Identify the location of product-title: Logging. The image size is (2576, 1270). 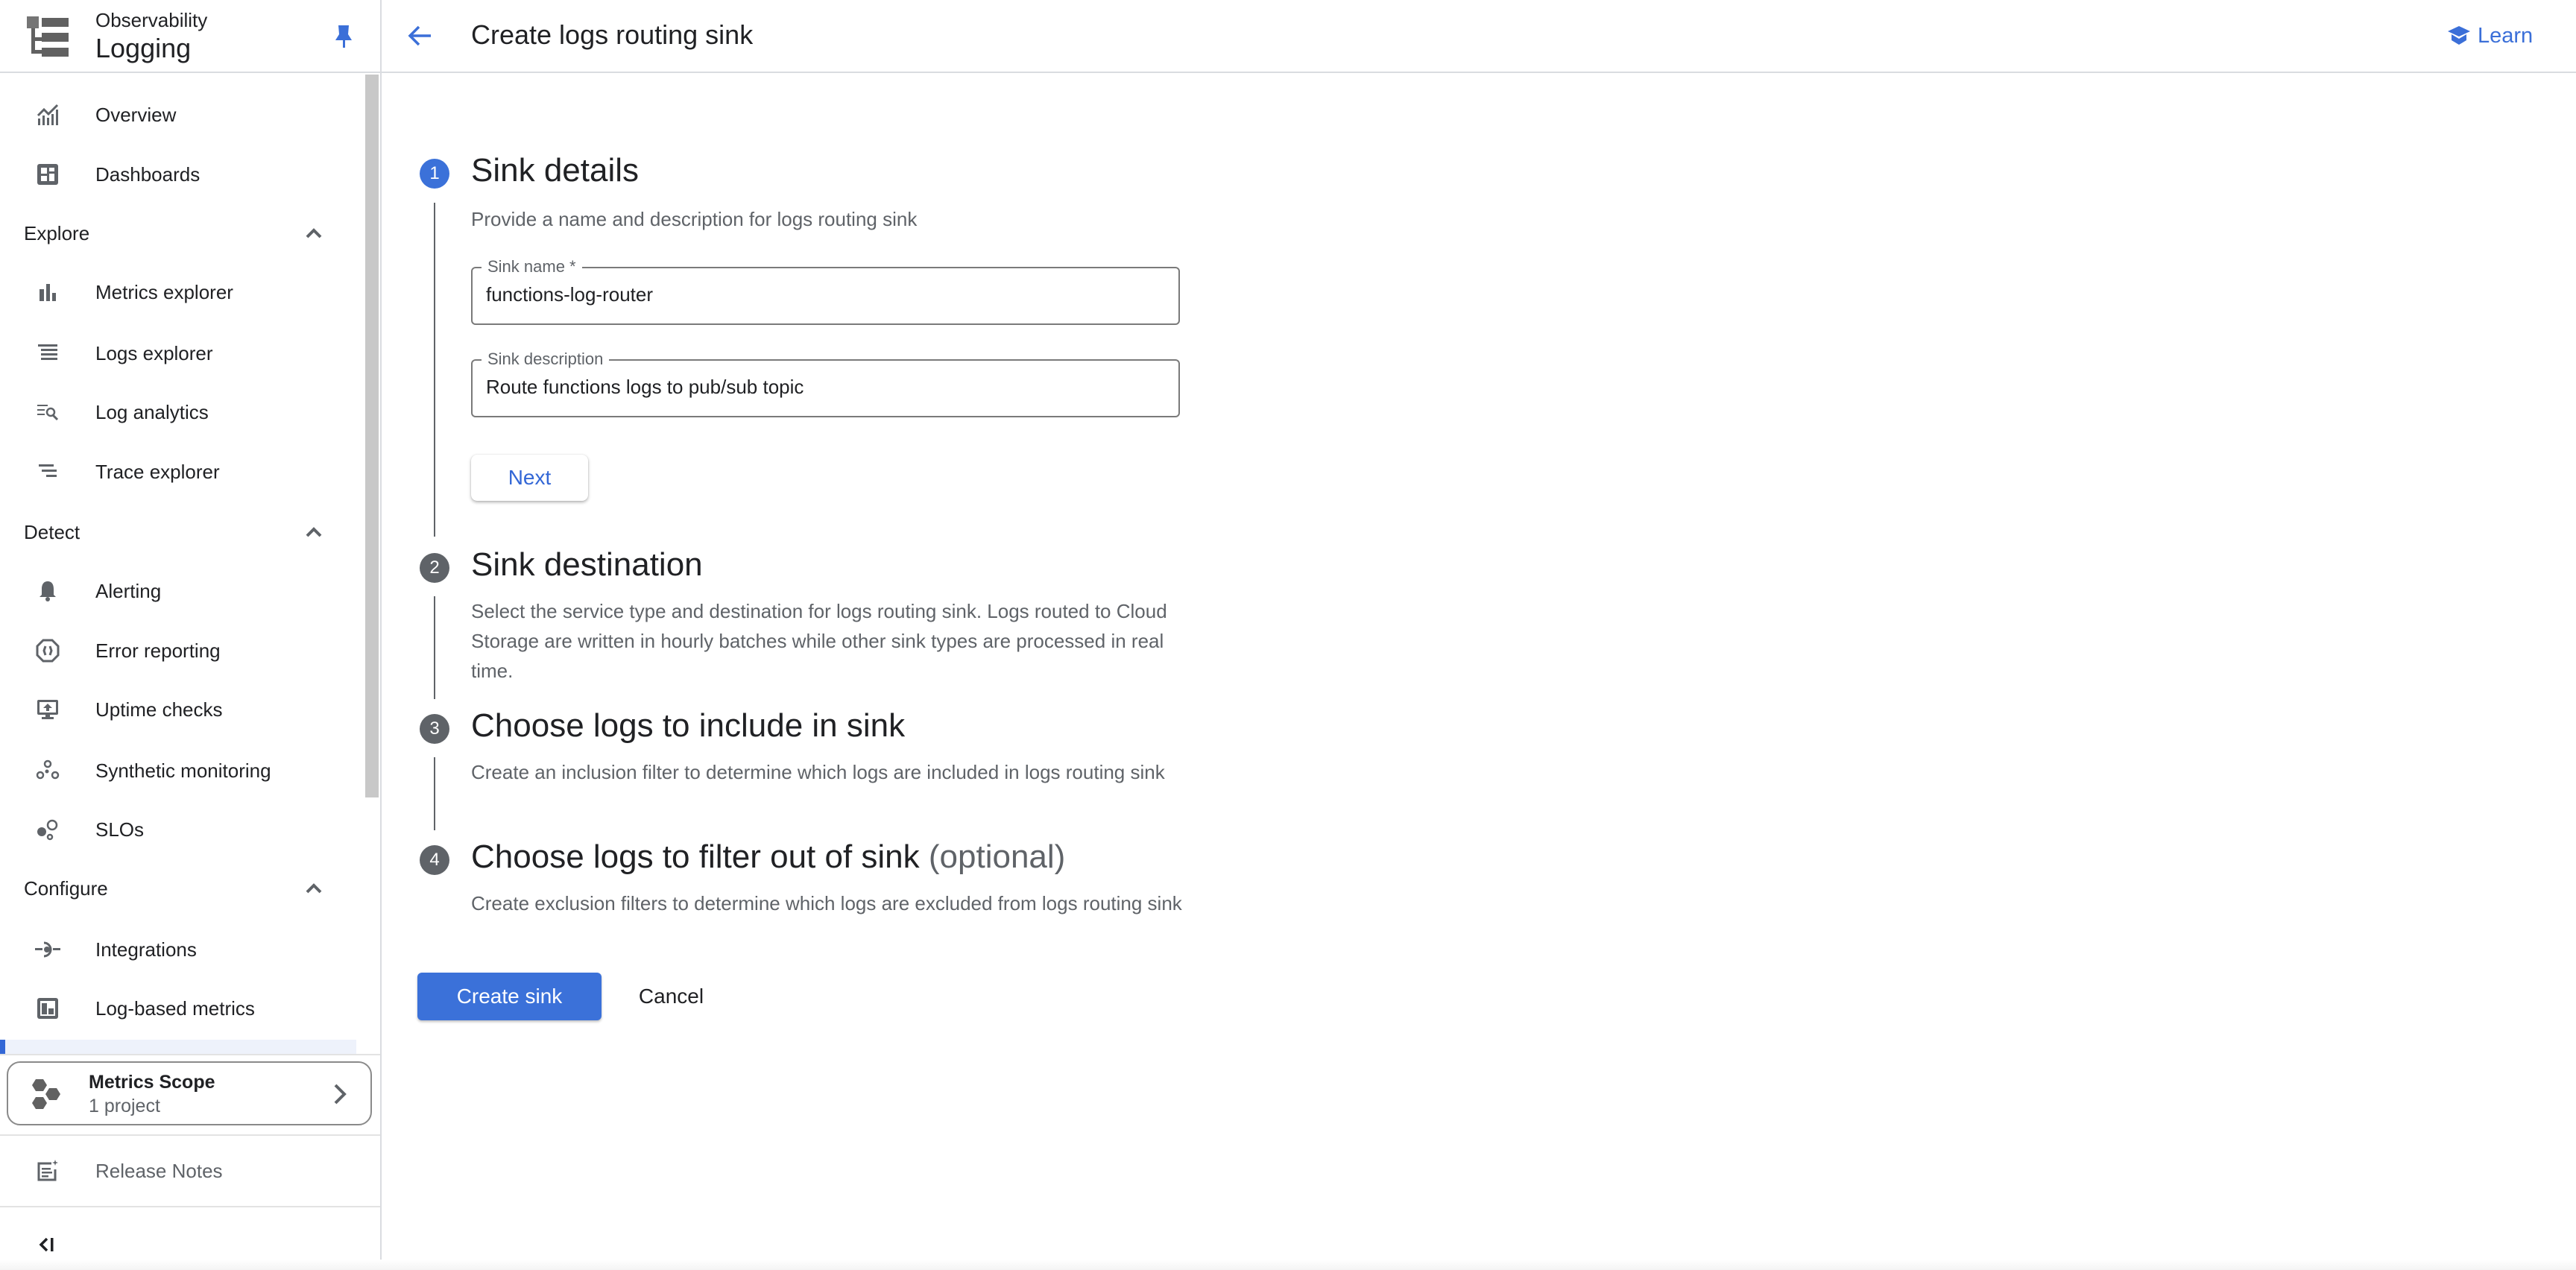
(143, 48).